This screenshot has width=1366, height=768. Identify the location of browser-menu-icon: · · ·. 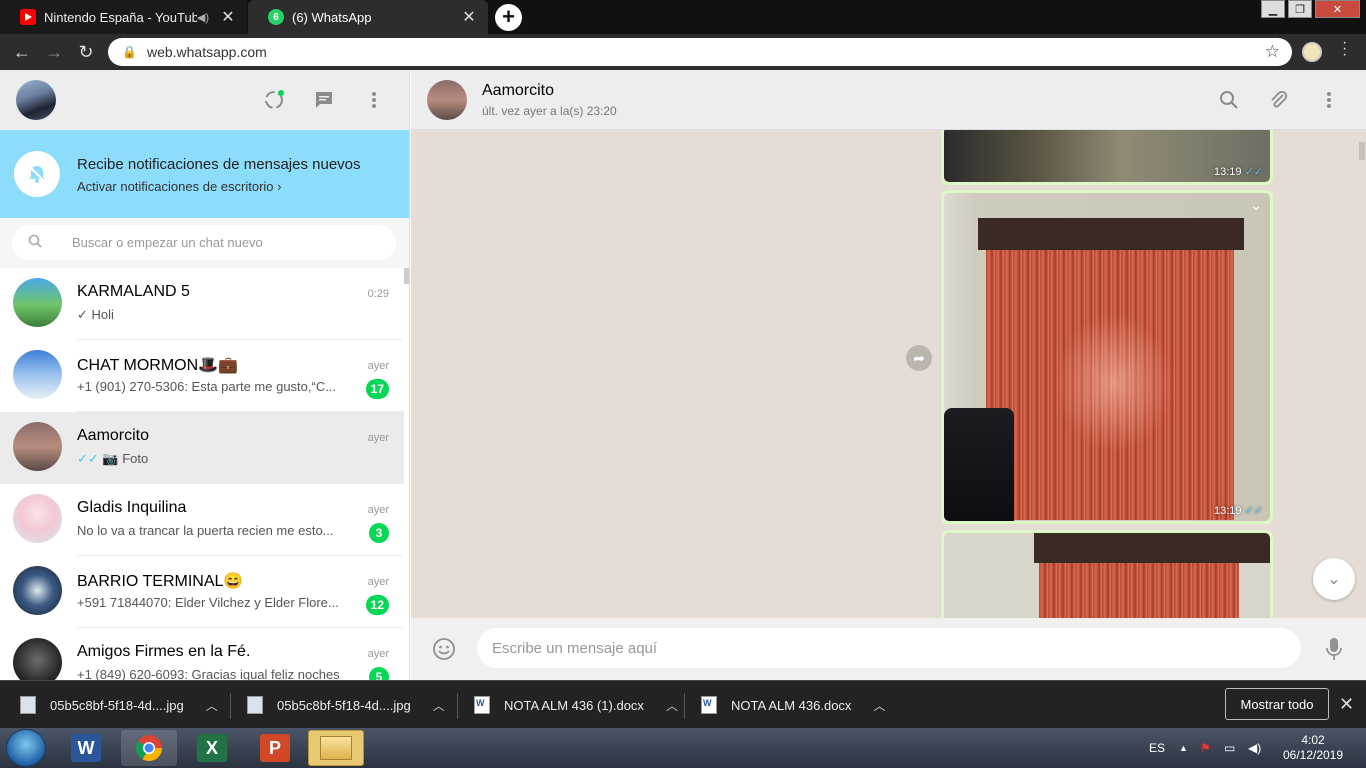
(1344, 49).